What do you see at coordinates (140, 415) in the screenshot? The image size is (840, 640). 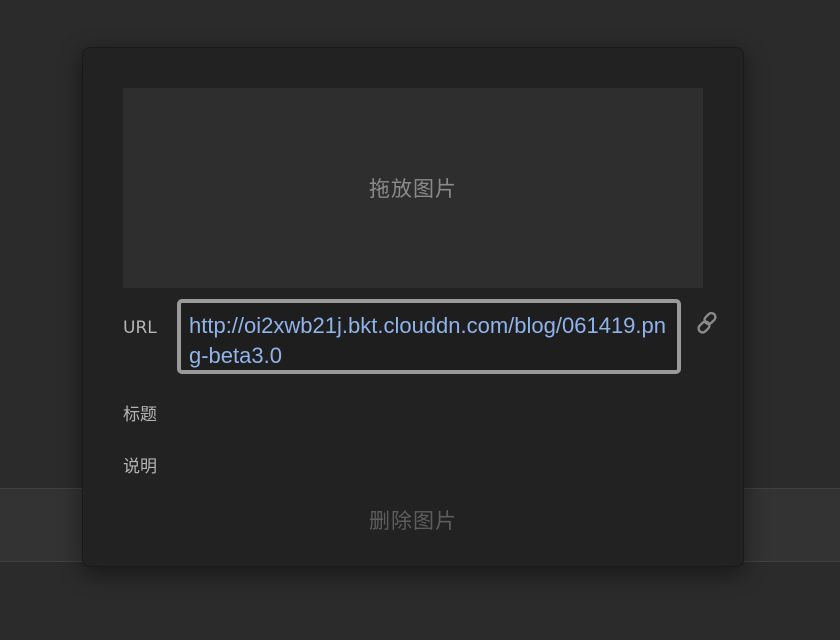 I see `title-label: 标题` at bounding box center [140, 415].